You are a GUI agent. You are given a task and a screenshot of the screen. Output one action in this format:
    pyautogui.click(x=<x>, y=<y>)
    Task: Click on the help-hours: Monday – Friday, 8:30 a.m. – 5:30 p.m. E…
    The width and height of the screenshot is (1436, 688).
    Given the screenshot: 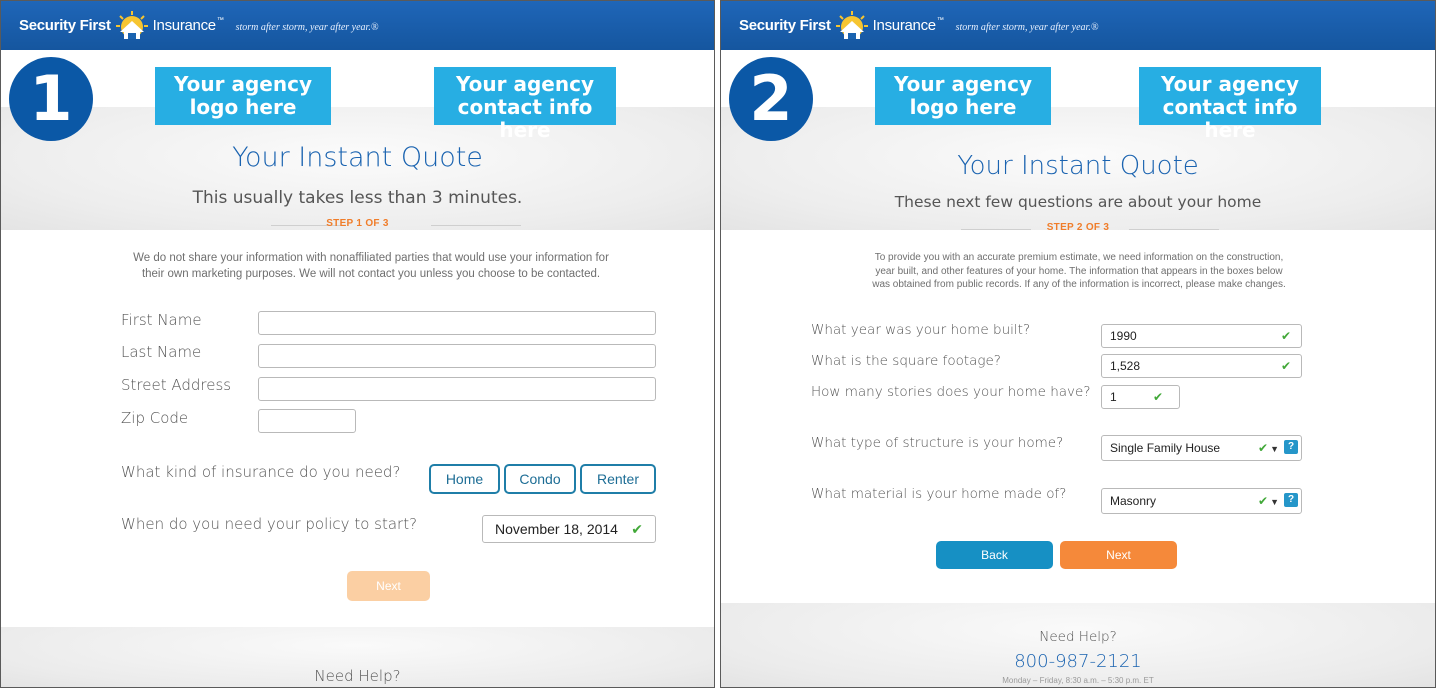 What is the action you would take?
    pyautogui.click(x=1078, y=680)
    